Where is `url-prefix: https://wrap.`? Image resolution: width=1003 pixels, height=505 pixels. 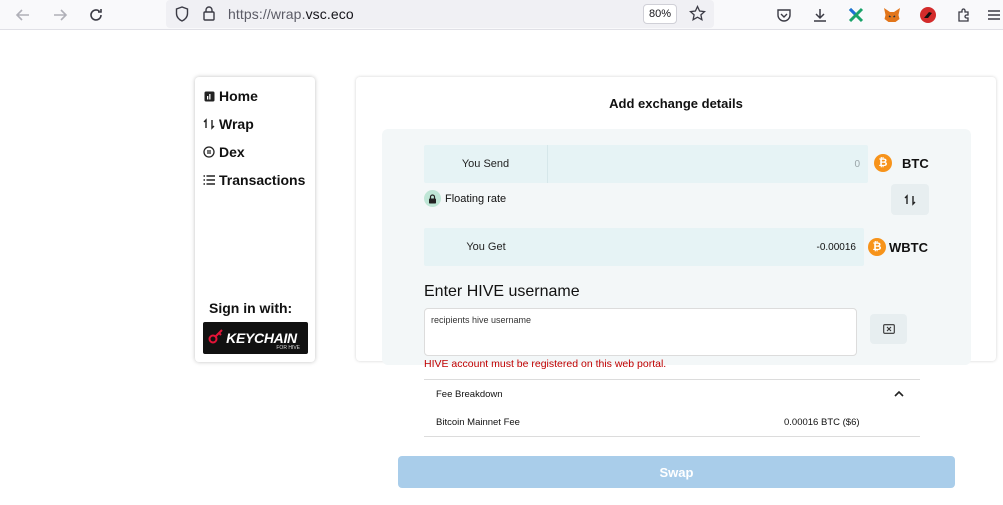 url-prefix: https://wrap. is located at coordinates (267, 14).